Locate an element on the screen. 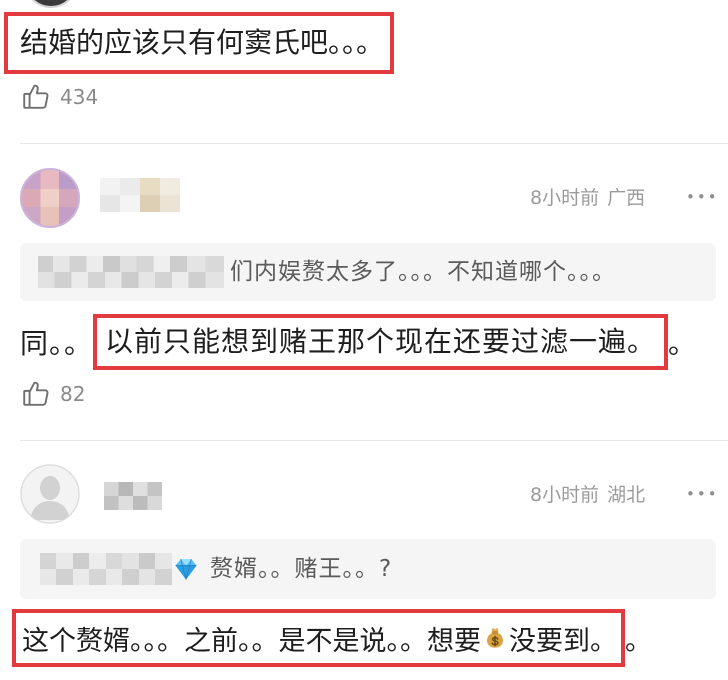 The height and width of the screenshot is (680, 728). comment-text: 同。。 is located at coordinates (57, 343).